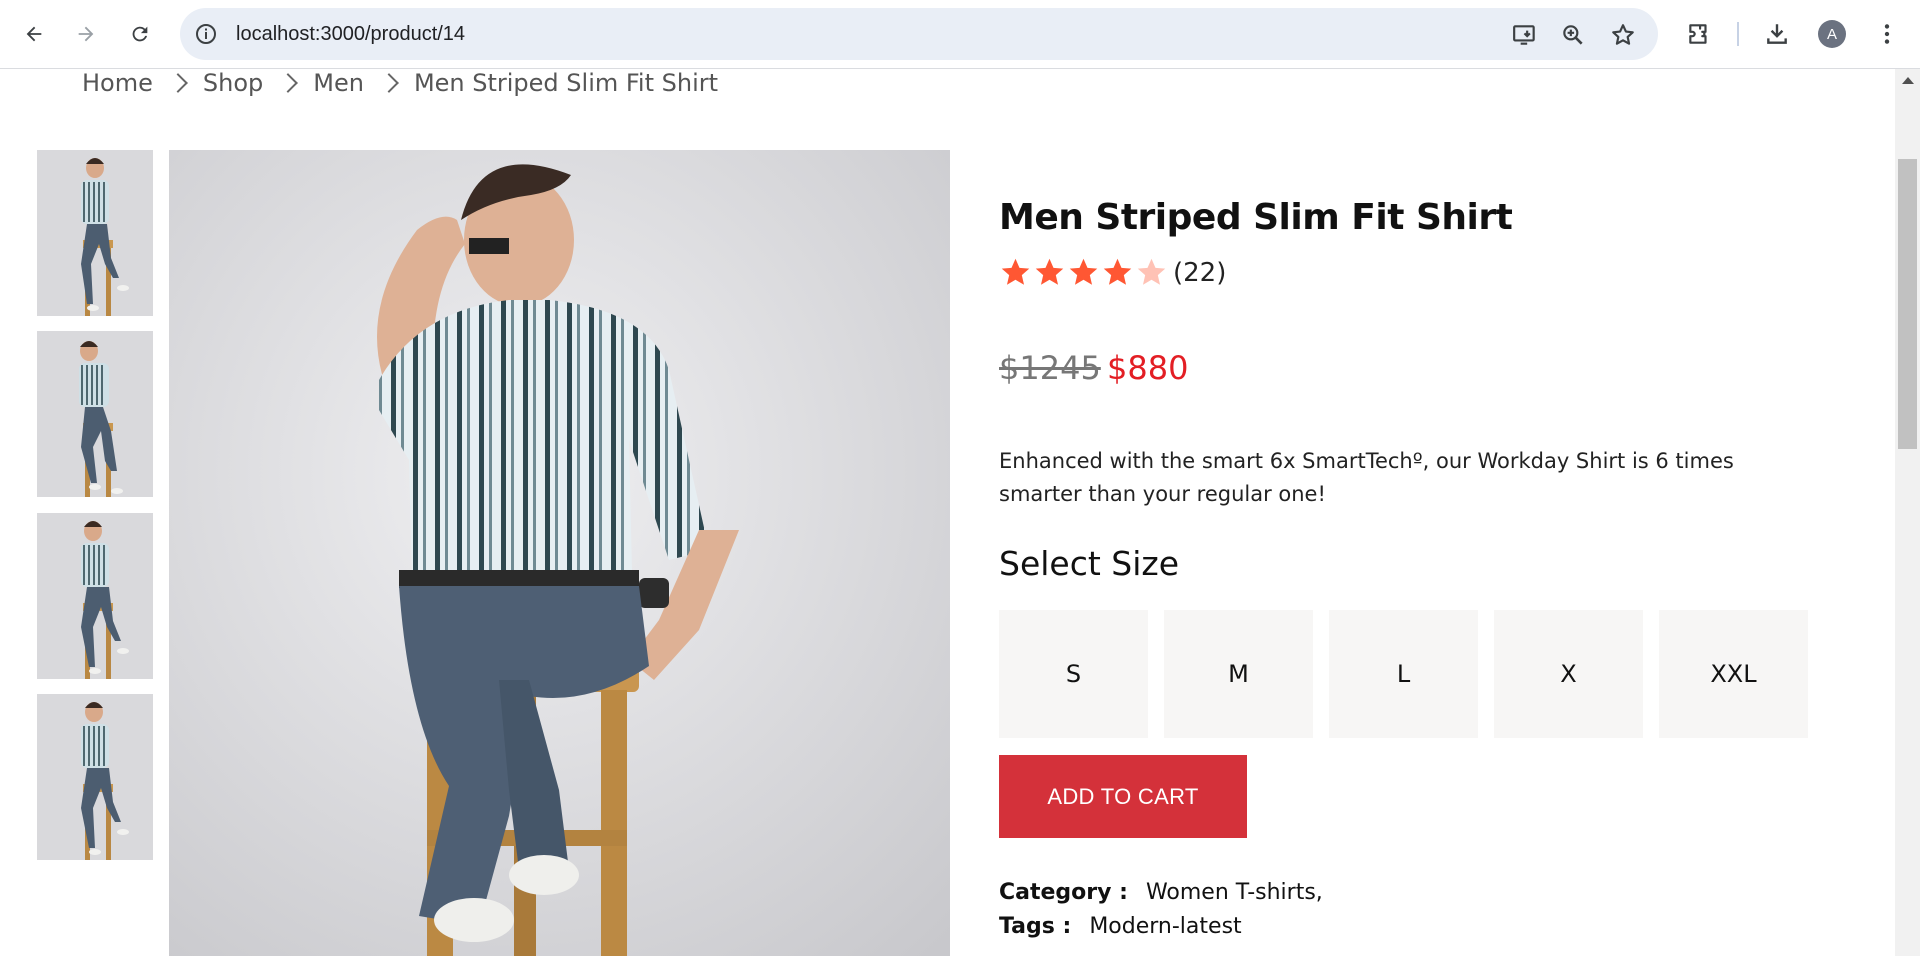 Image resolution: width=1920 pixels, height=956 pixels. I want to click on toolbar-divider, so click(1738, 34).